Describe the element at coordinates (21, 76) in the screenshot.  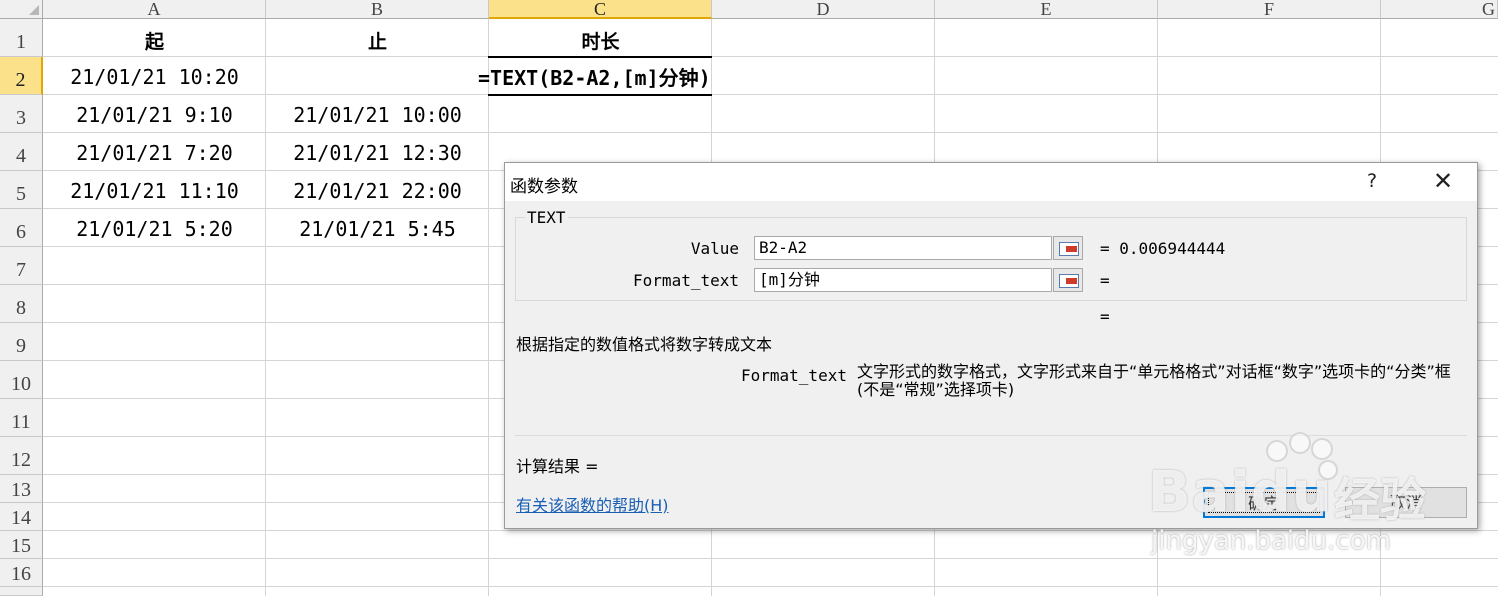
I see `row-header-2: 2` at that location.